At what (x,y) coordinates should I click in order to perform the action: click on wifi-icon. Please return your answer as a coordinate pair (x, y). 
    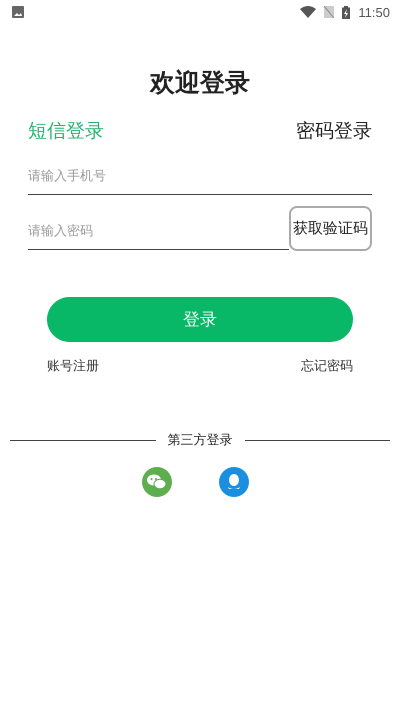
    Looking at the image, I should click on (308, 12).